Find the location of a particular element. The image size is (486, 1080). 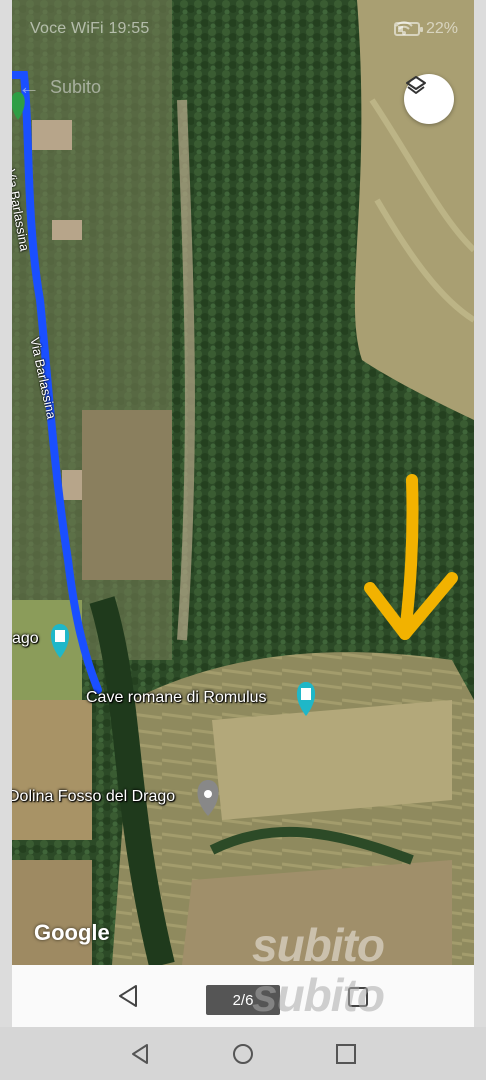

battery-percent: 22% is located at coordinates (441, 28).